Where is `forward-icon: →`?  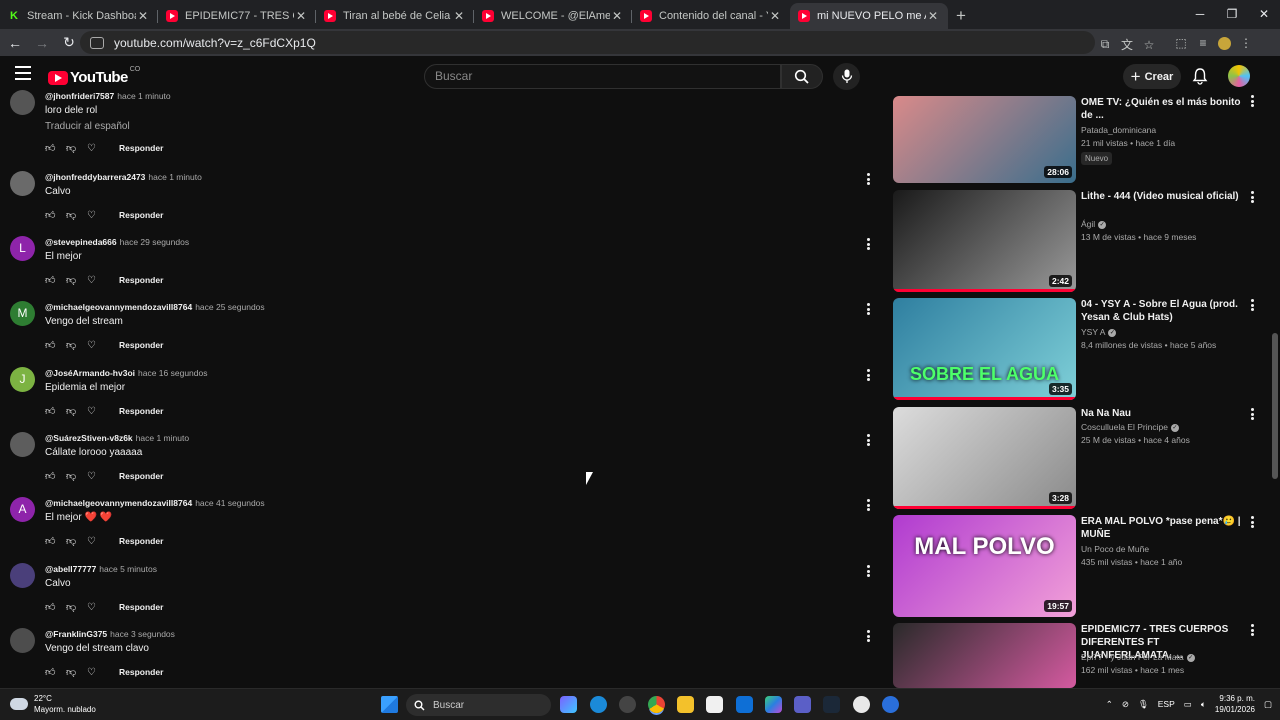
forward-icon: → is located at coordinates (42, 43).